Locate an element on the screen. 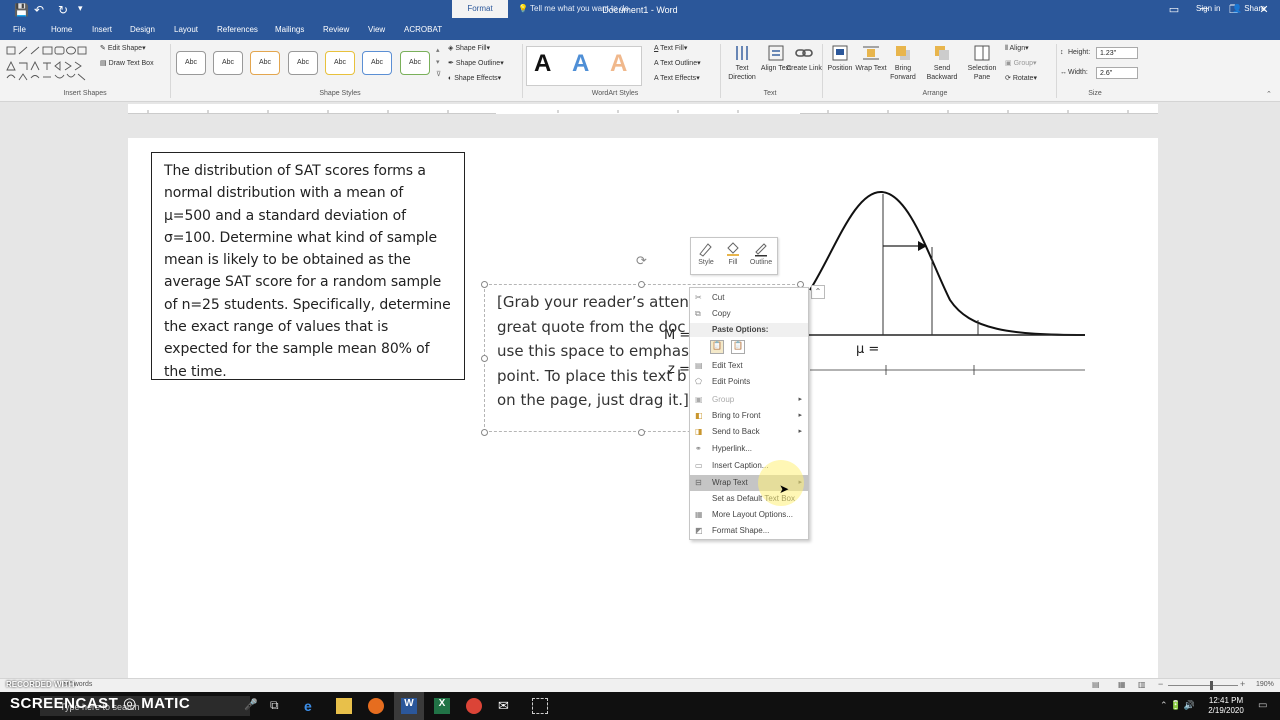 The width and height of the screenshot is (1280, 720). tab-layout: Layout is located at coordinates (186, 29).